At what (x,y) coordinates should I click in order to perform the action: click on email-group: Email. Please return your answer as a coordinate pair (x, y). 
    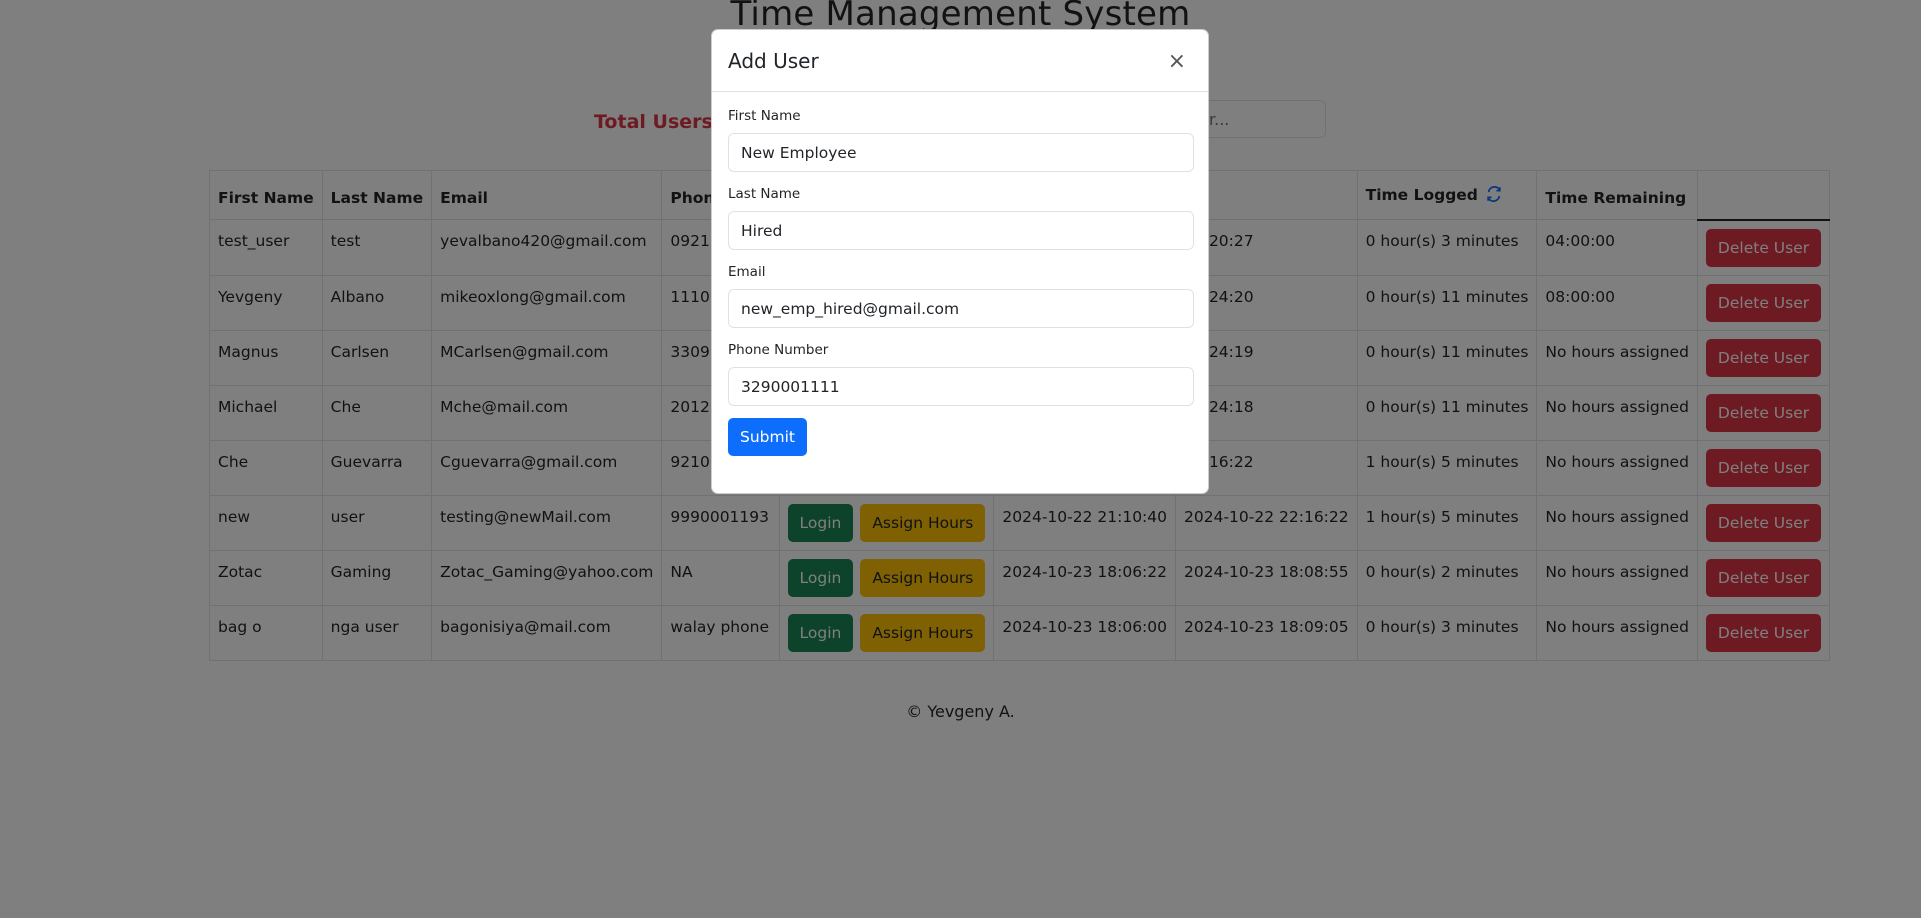
    Looking at the image, I should click on (961, 296).